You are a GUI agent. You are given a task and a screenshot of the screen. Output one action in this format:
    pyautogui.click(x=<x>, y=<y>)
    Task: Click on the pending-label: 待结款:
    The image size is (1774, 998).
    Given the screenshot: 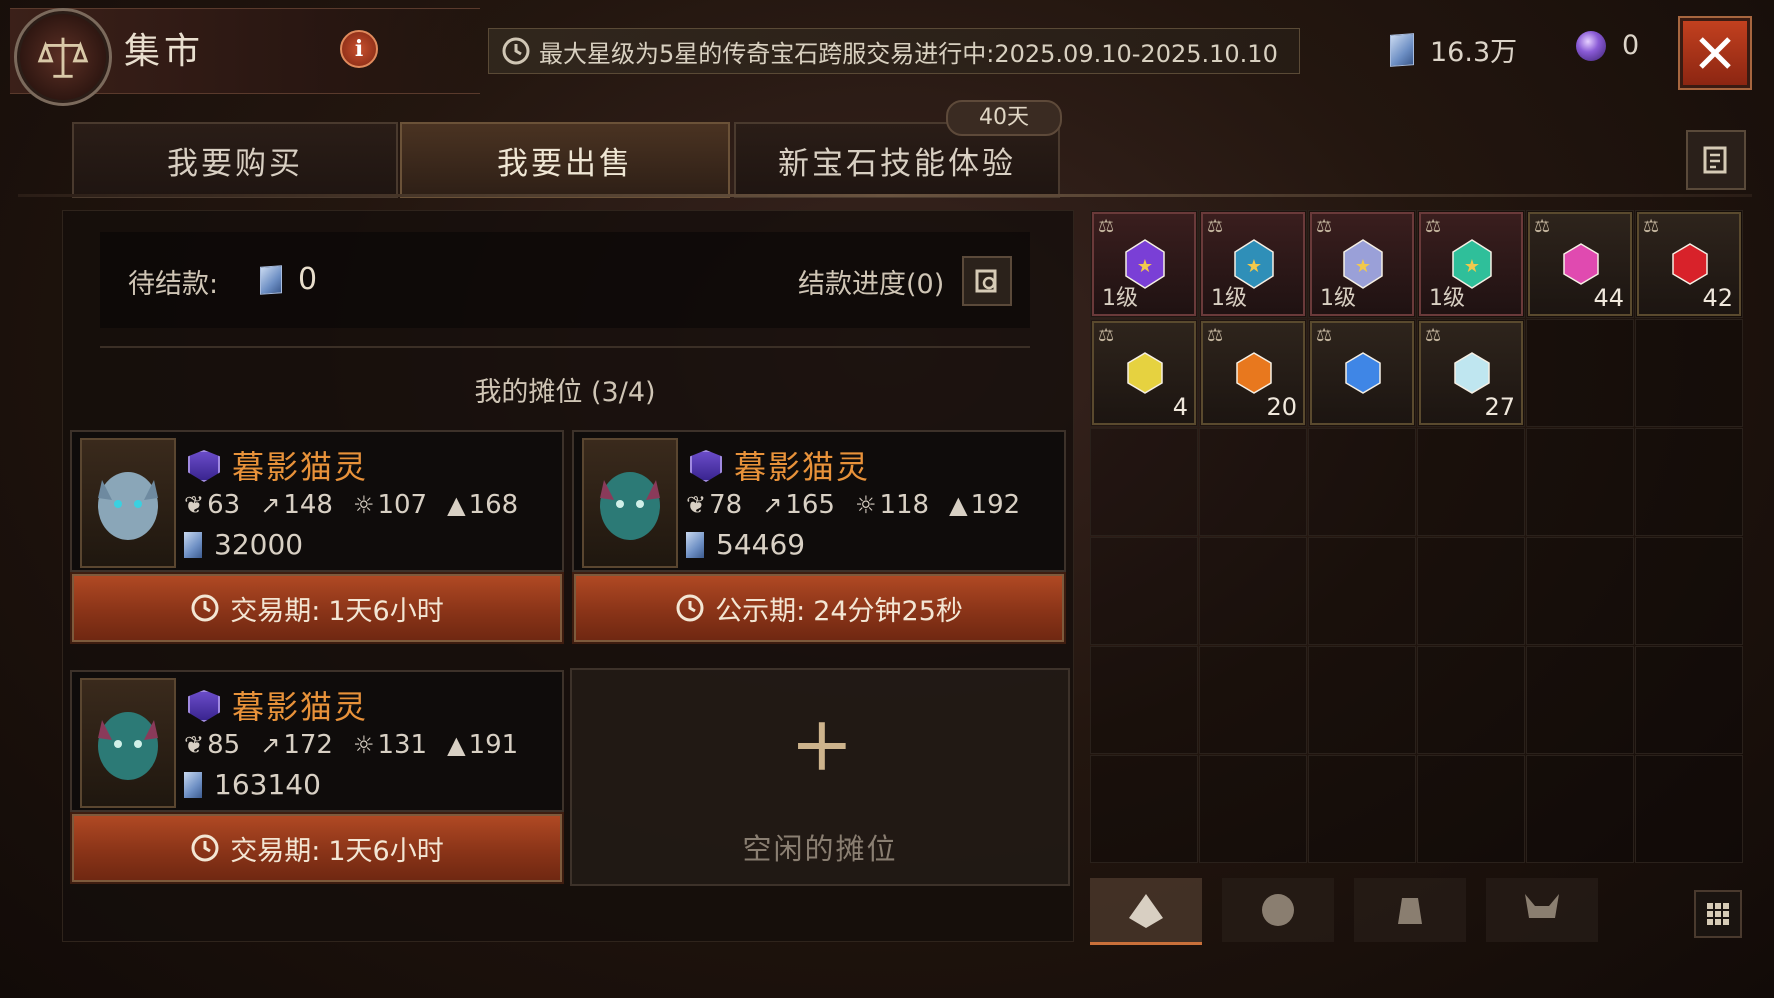 What is the action you would take?
    pyautogui.click(x=173, y=284)
    